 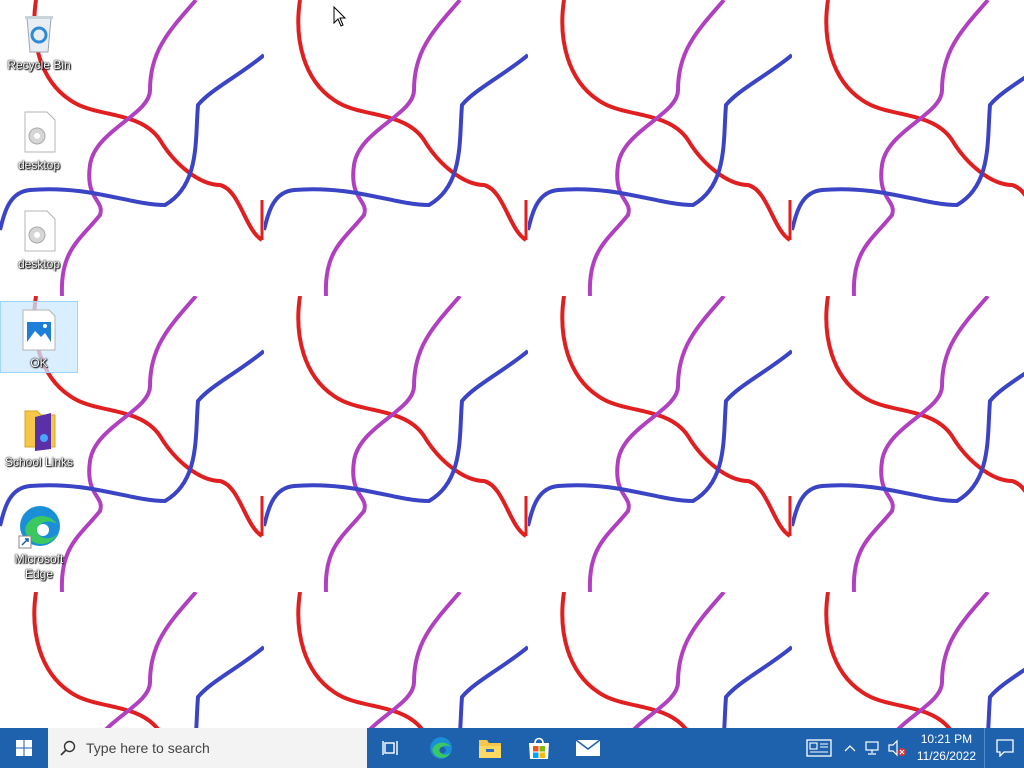 I want to click on microsoft-store-button, so click(x=538, y=748).